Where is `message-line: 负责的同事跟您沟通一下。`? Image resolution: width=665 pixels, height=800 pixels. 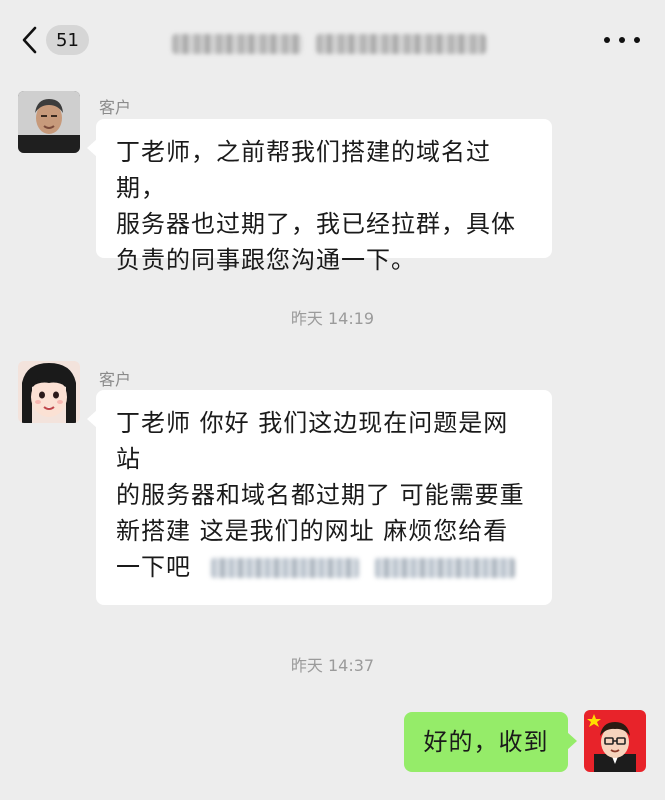
message-line: 负责的同事跟您沟通一下。 is located at coordinates (266, 260).